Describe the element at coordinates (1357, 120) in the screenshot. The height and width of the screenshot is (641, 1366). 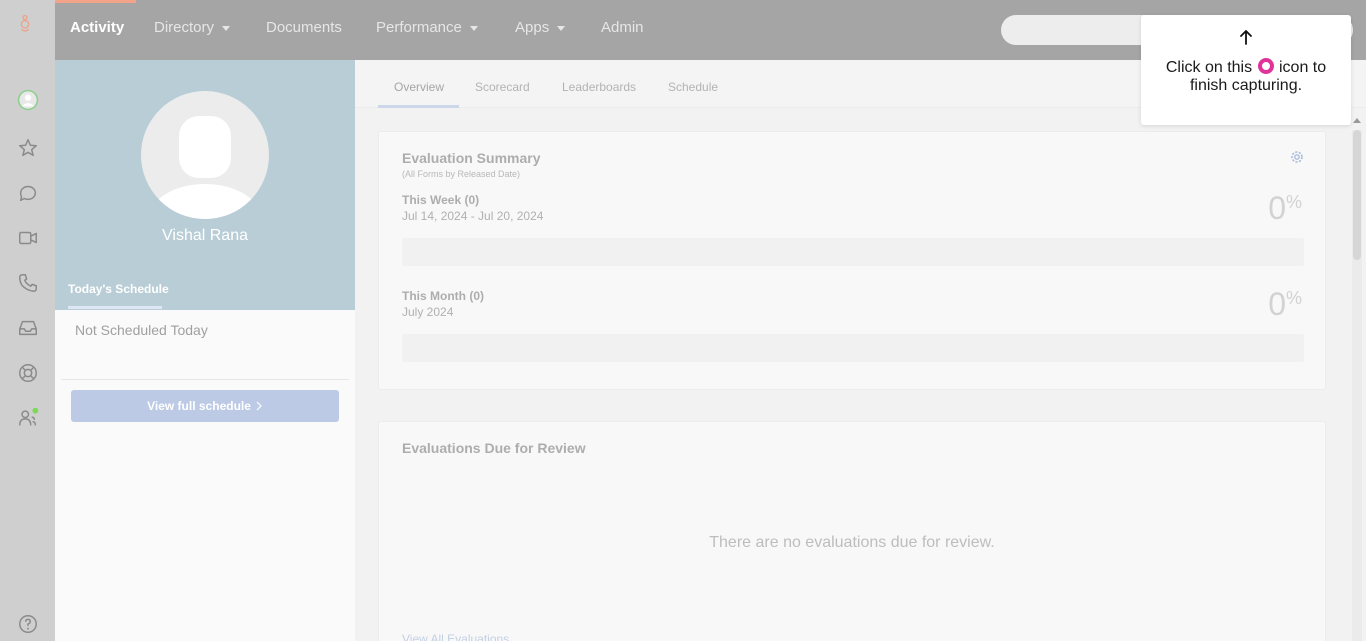
I see `scroll-up-icon` at that location.